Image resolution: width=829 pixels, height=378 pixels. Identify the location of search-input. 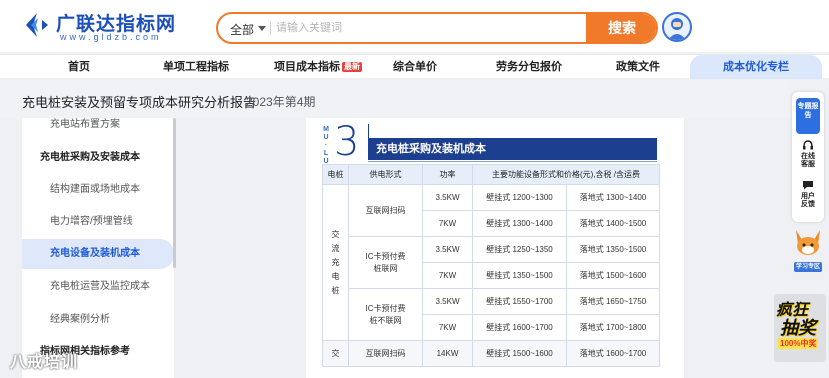
(431, 28).